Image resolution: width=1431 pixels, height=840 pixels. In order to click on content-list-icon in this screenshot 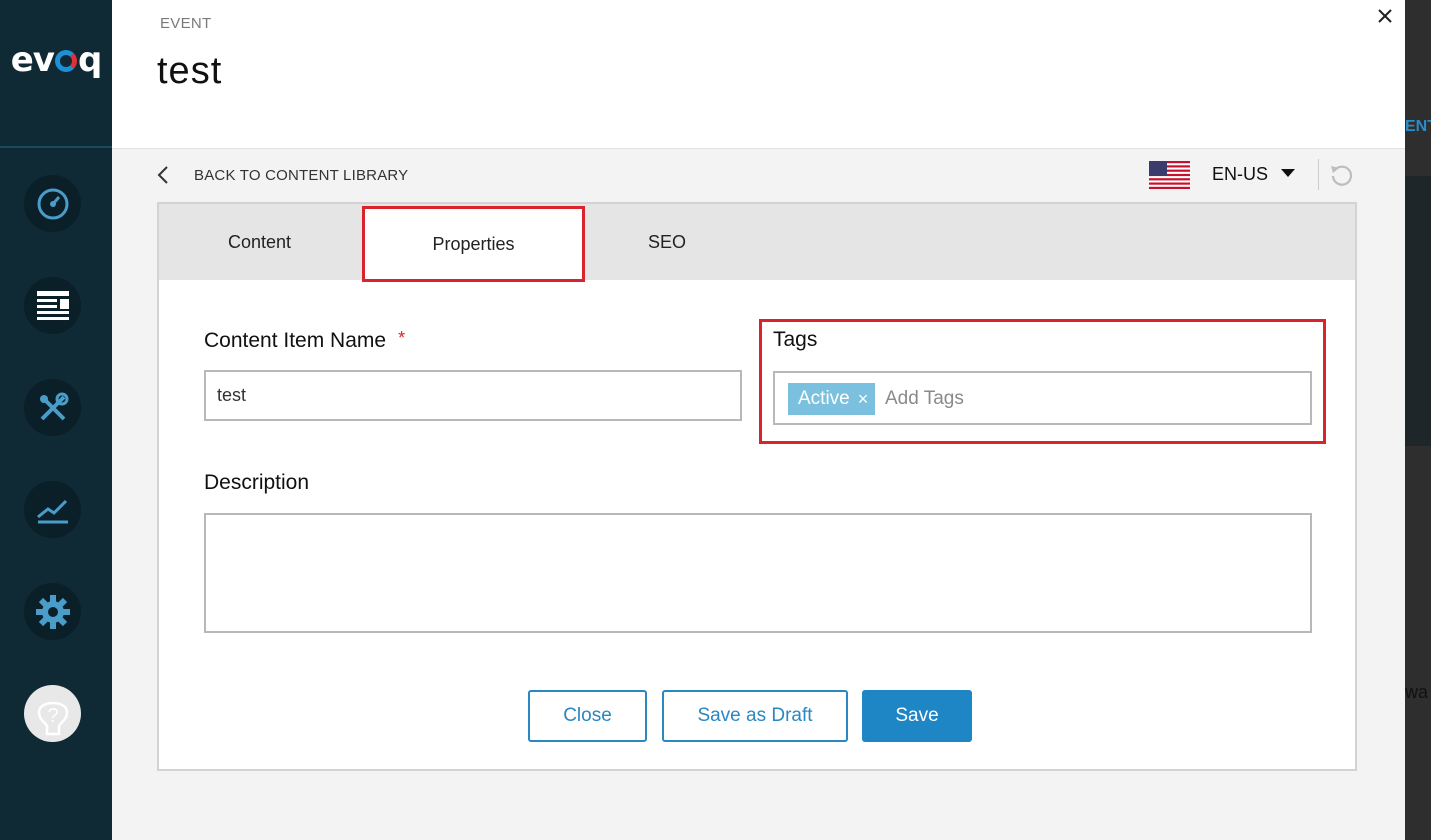, I will do `click(52, 305)`.